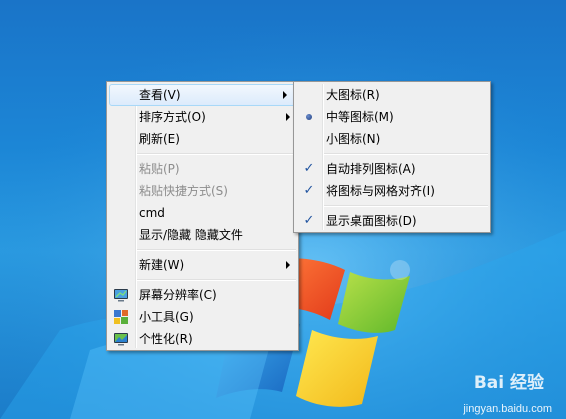  I want to click on menu-item-refresh: 刷新(E), so click(202, 139).